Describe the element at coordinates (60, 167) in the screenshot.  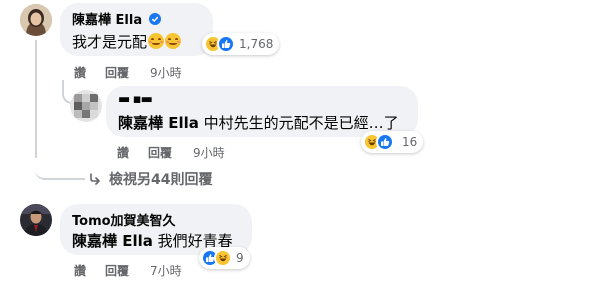
I see `thread-connector` at that location.